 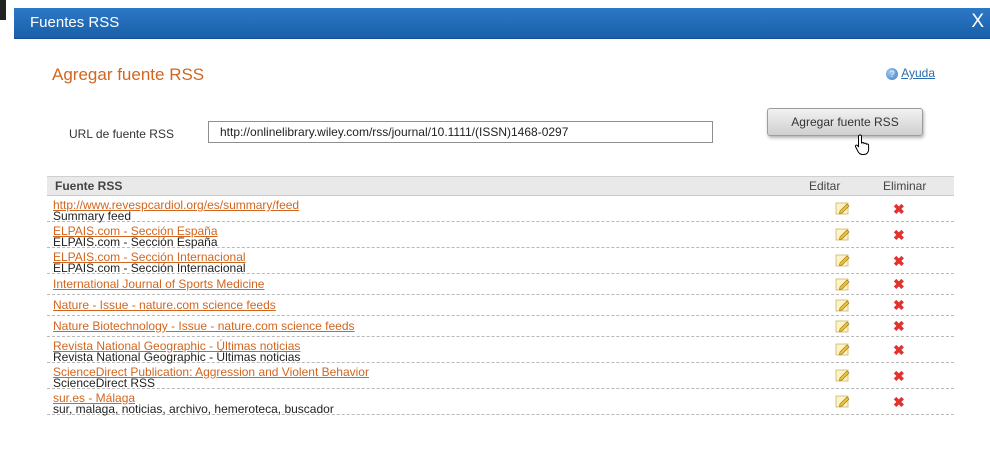 What do you see at coordinates (825, 186) in the screenshot?
I see `header-edit: Editar` at bounding box center [825, 186].